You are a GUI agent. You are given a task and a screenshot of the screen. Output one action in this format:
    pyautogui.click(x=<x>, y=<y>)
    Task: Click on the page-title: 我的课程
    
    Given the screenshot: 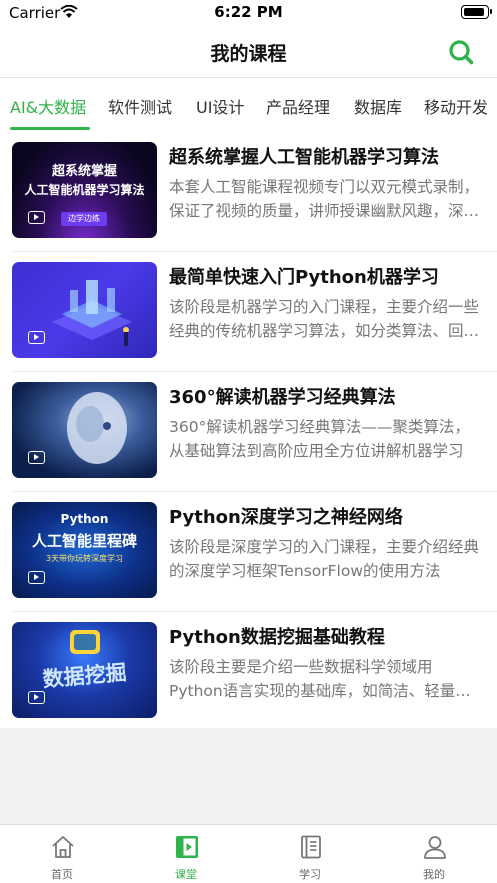 What is the action you would take?
    pyautogui.click(x=248, y=54)
    